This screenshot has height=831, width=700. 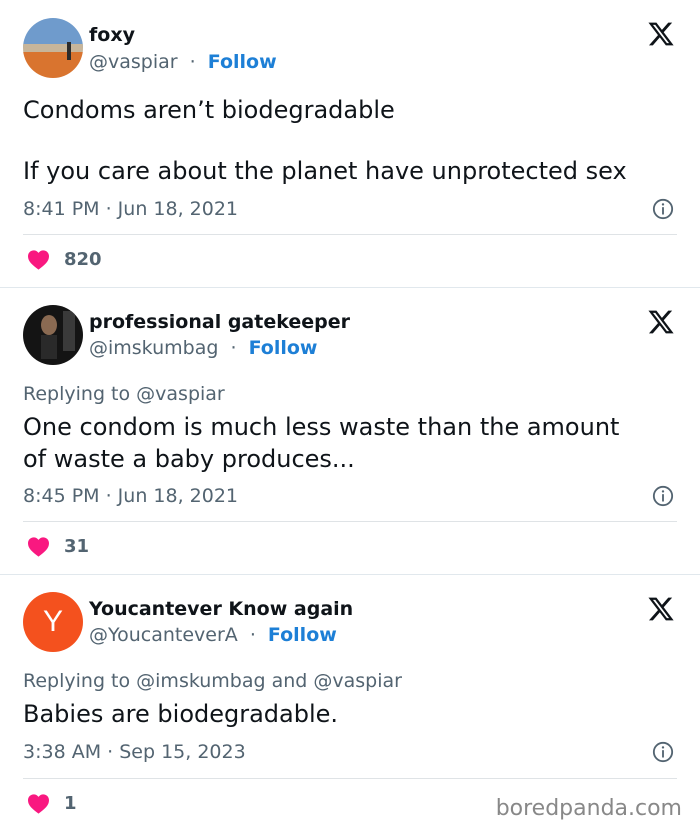 What do you see at coordinates (183, 62) in the screenshot?
I see `handle-row: @vaspiar · Follow` at bounding box center [183, 62].